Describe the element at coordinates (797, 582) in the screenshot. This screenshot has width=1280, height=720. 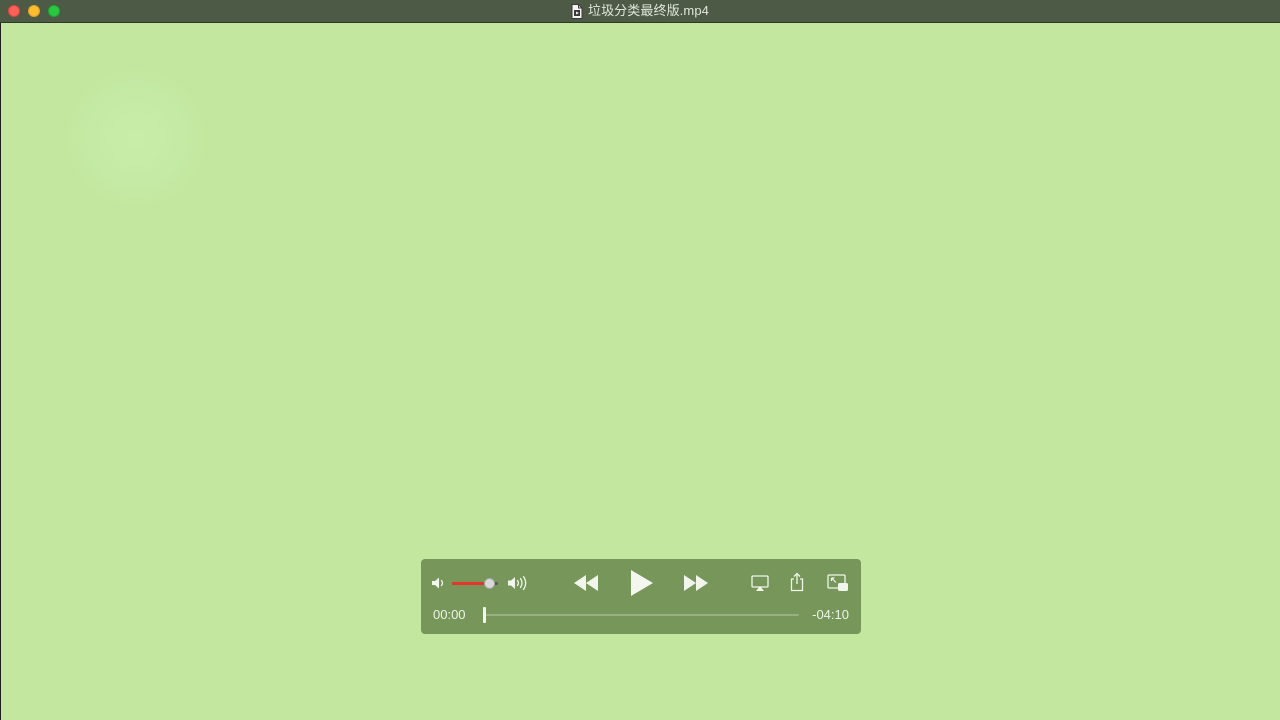
I see `share-icon` at that location.